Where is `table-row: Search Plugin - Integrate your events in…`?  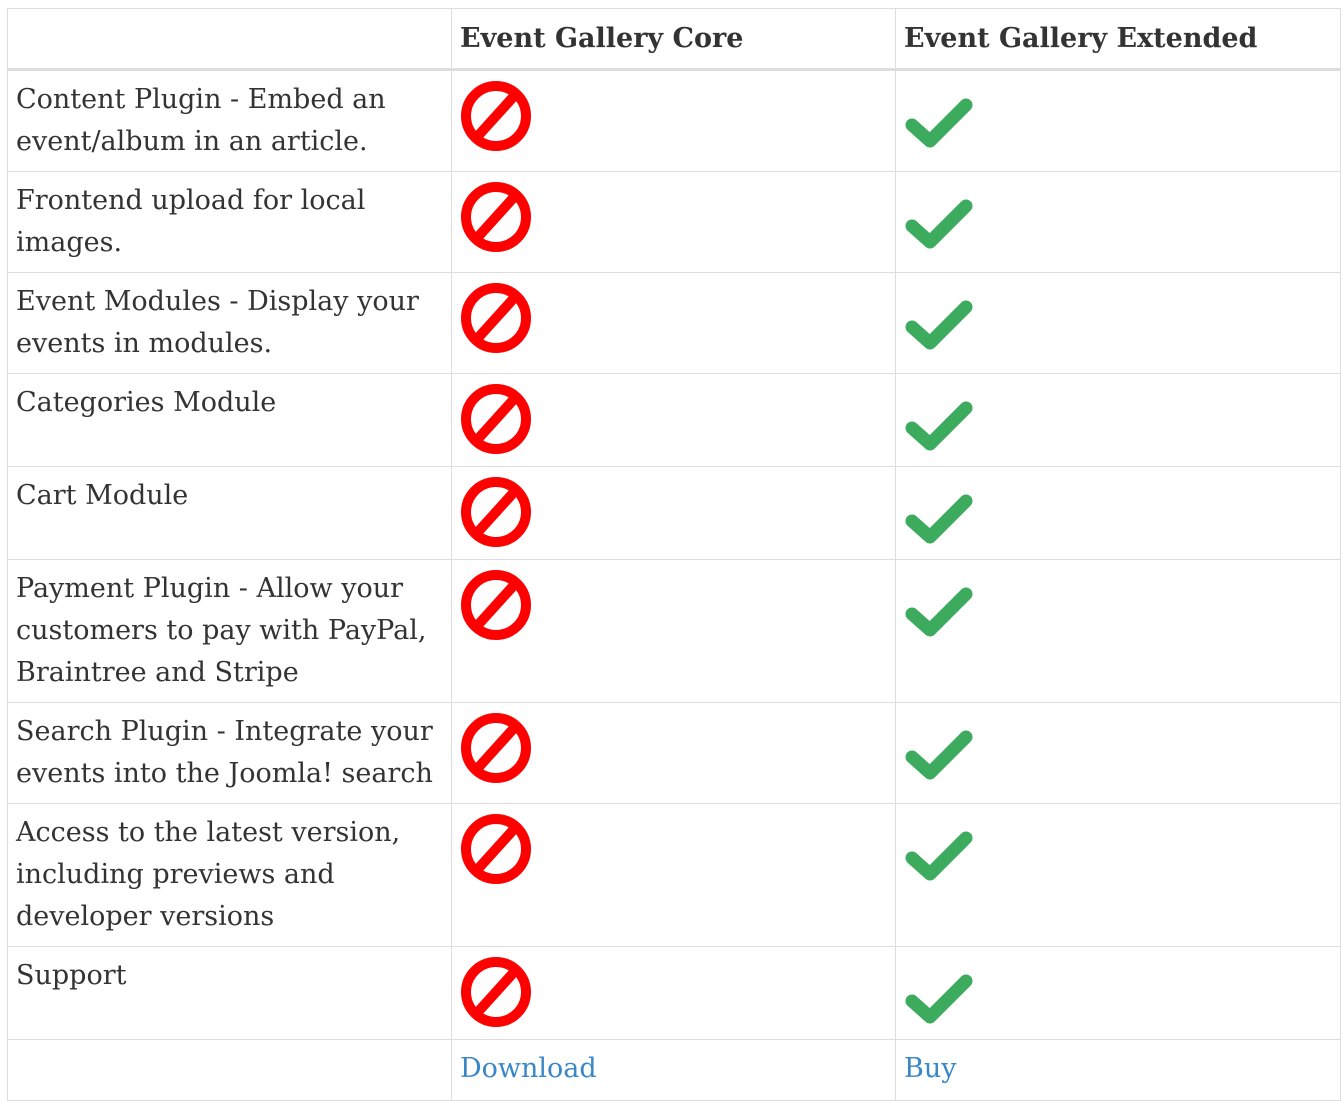
table-row: Search Plugin - Integrate your events in… is located at coordinates (674, 753).